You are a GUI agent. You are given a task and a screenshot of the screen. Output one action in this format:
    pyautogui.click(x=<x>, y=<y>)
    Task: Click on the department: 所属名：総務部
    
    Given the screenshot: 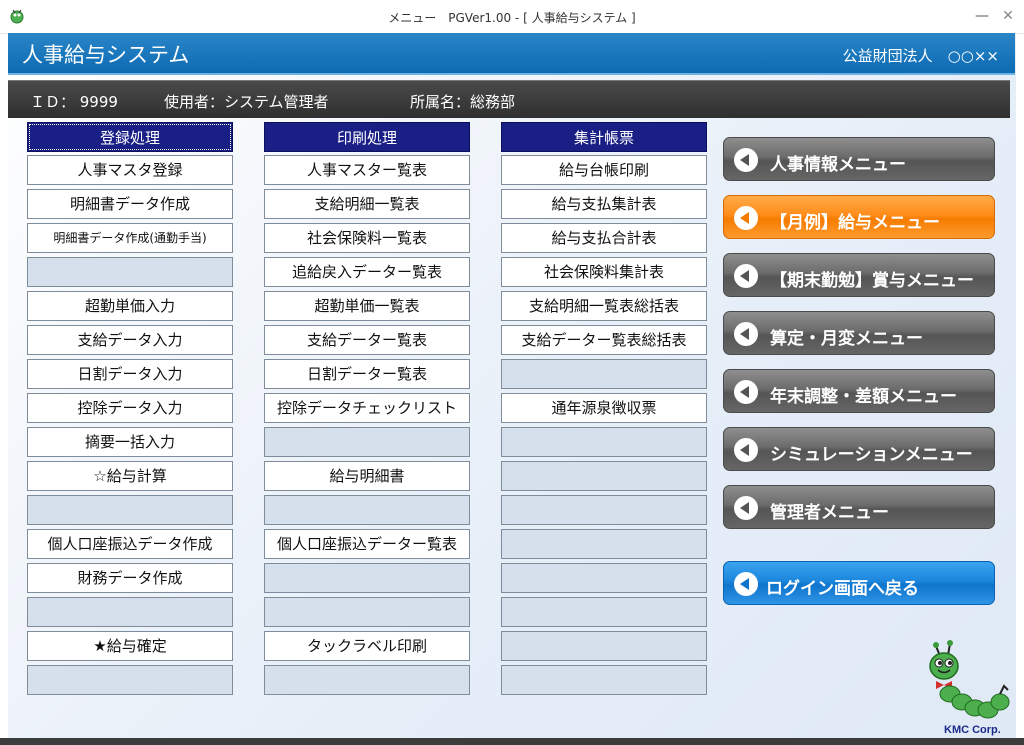 What is the action you would take?
    pyautogui.click(x=463, y=102)
    